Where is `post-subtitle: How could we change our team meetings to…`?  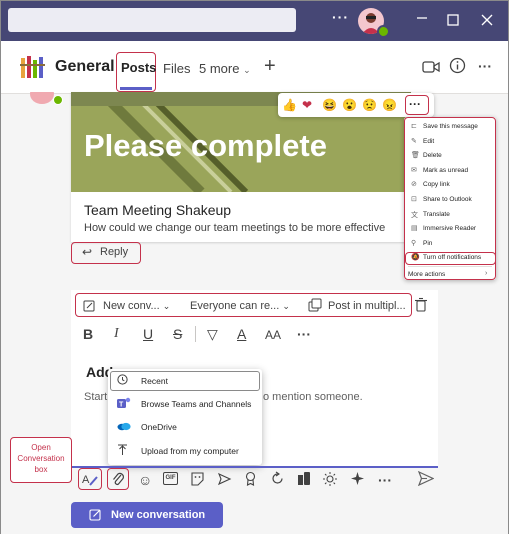
post-subtitle: How could we change our team meetings to… is located at coordinates (235, 228).